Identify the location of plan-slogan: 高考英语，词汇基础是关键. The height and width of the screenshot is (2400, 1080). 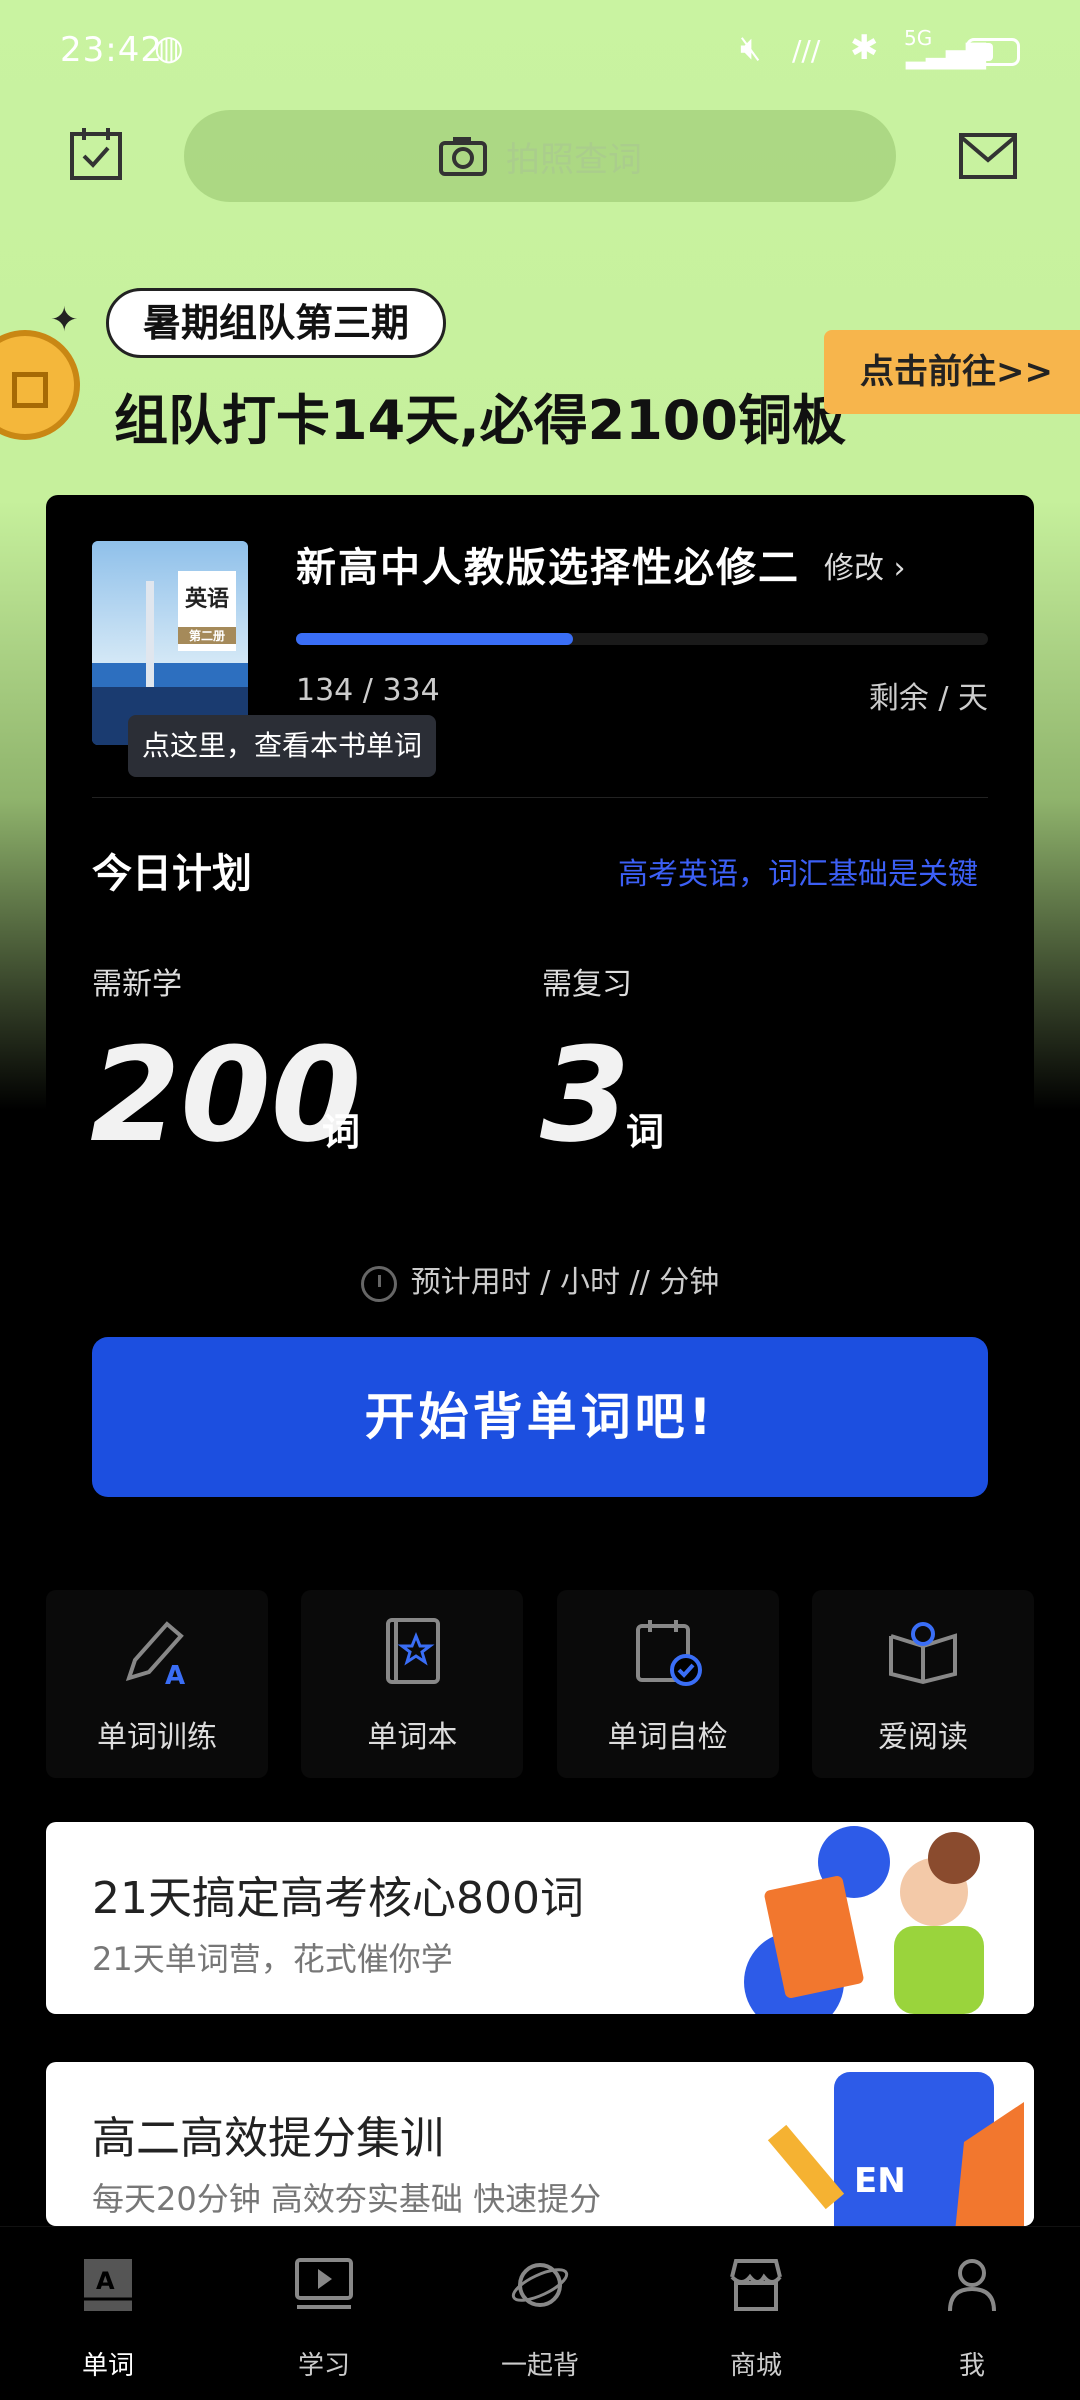
(798, 874).